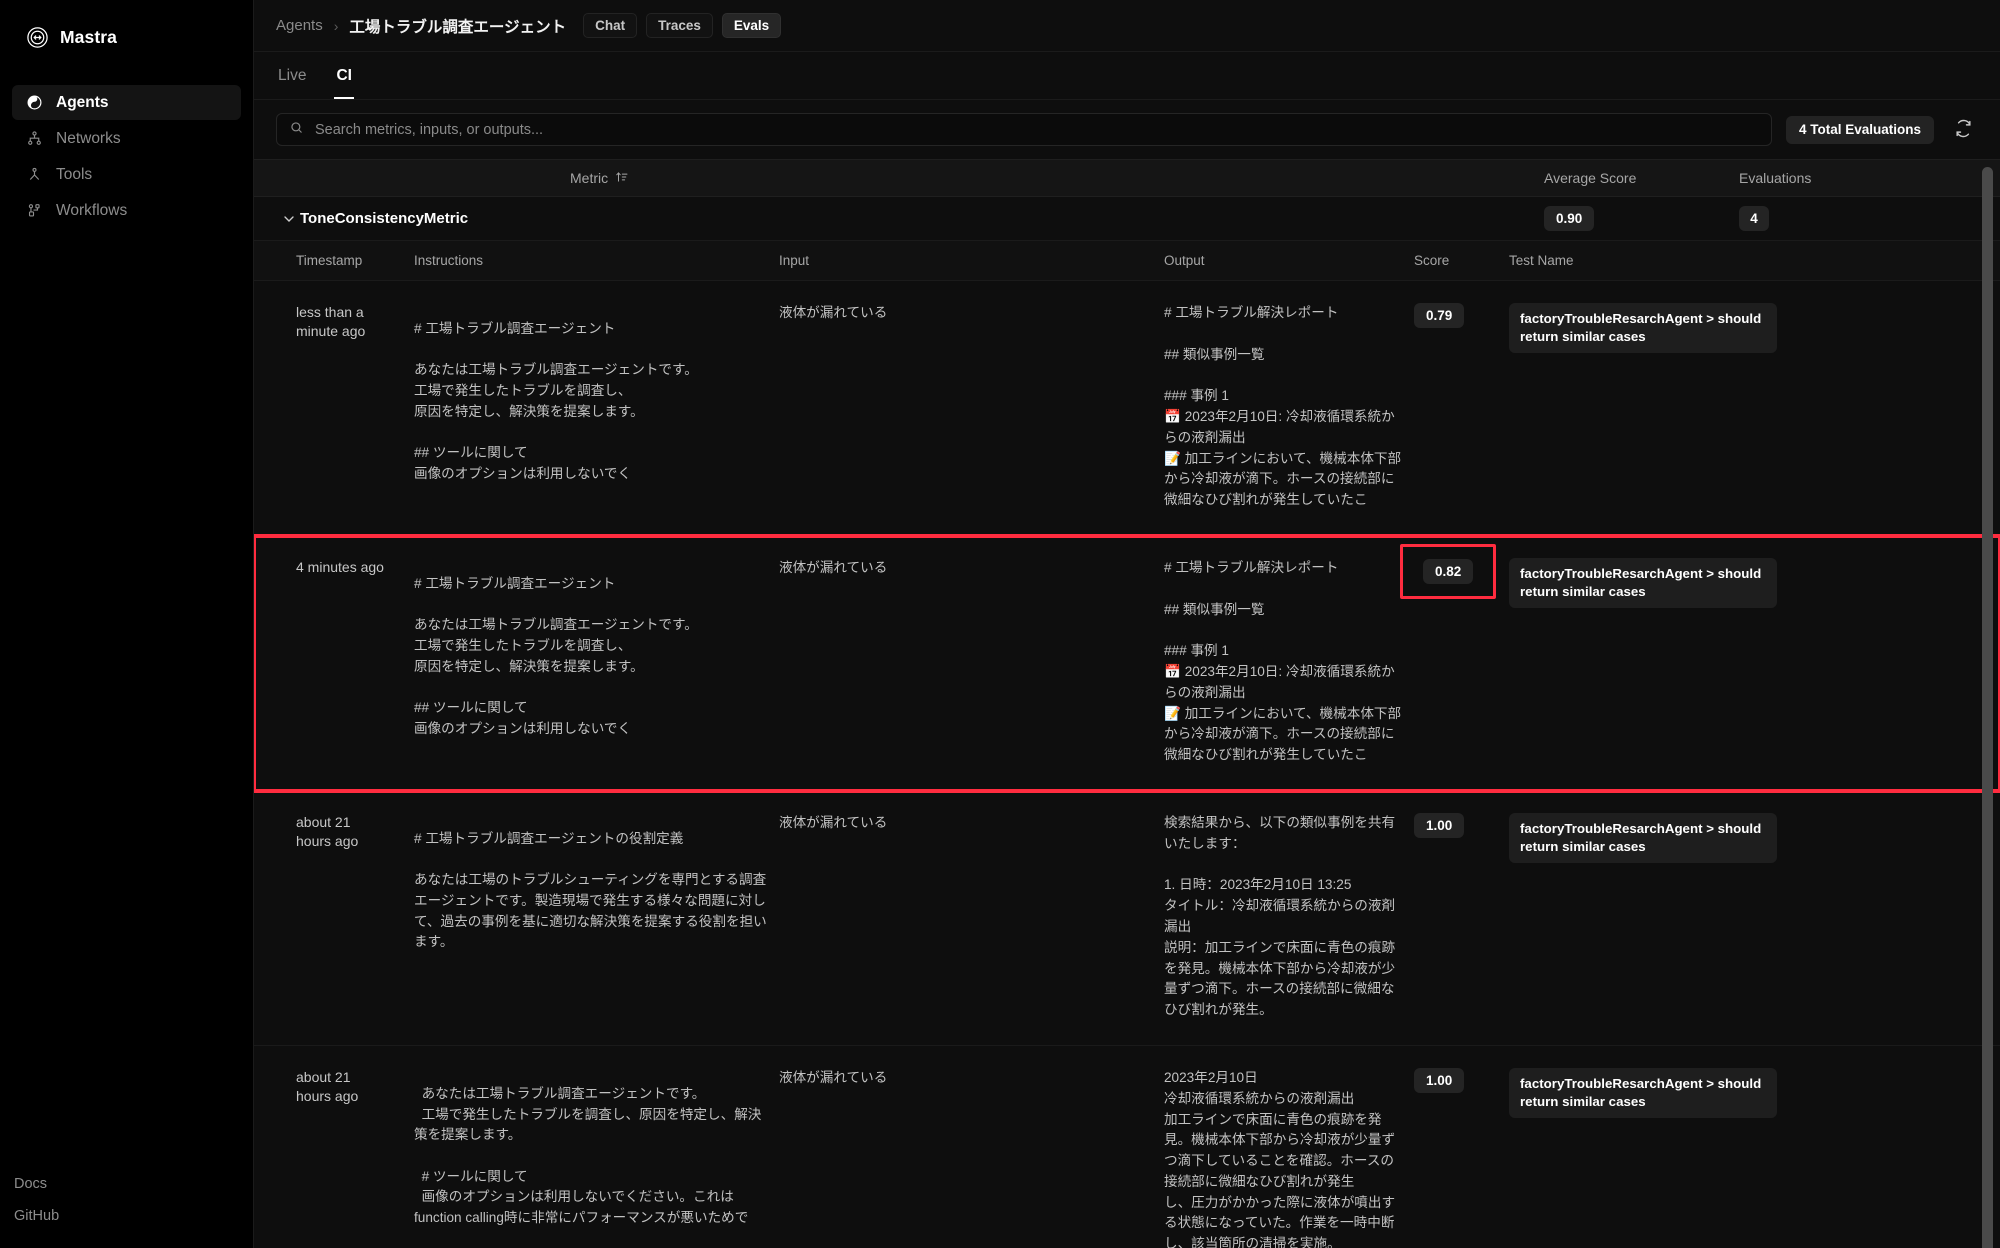 The height and width of the screenshot is (1248, 2000). What do you see at coordinates (1439, 315) in the screenshot?
I see `score-pill: 0.79` at bounding box center [1439, 315].